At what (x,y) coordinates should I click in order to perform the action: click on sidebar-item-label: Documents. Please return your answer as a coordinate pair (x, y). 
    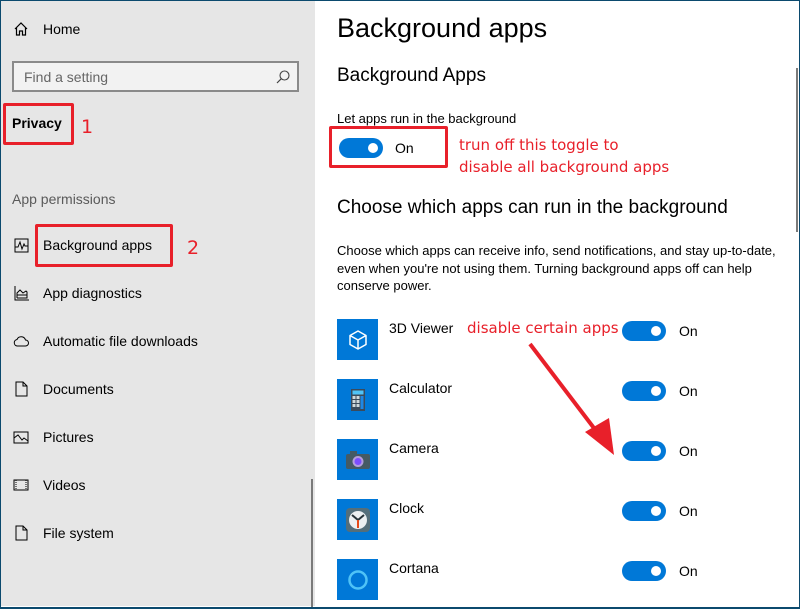
    Looking at the image, I should click on (78, 389).